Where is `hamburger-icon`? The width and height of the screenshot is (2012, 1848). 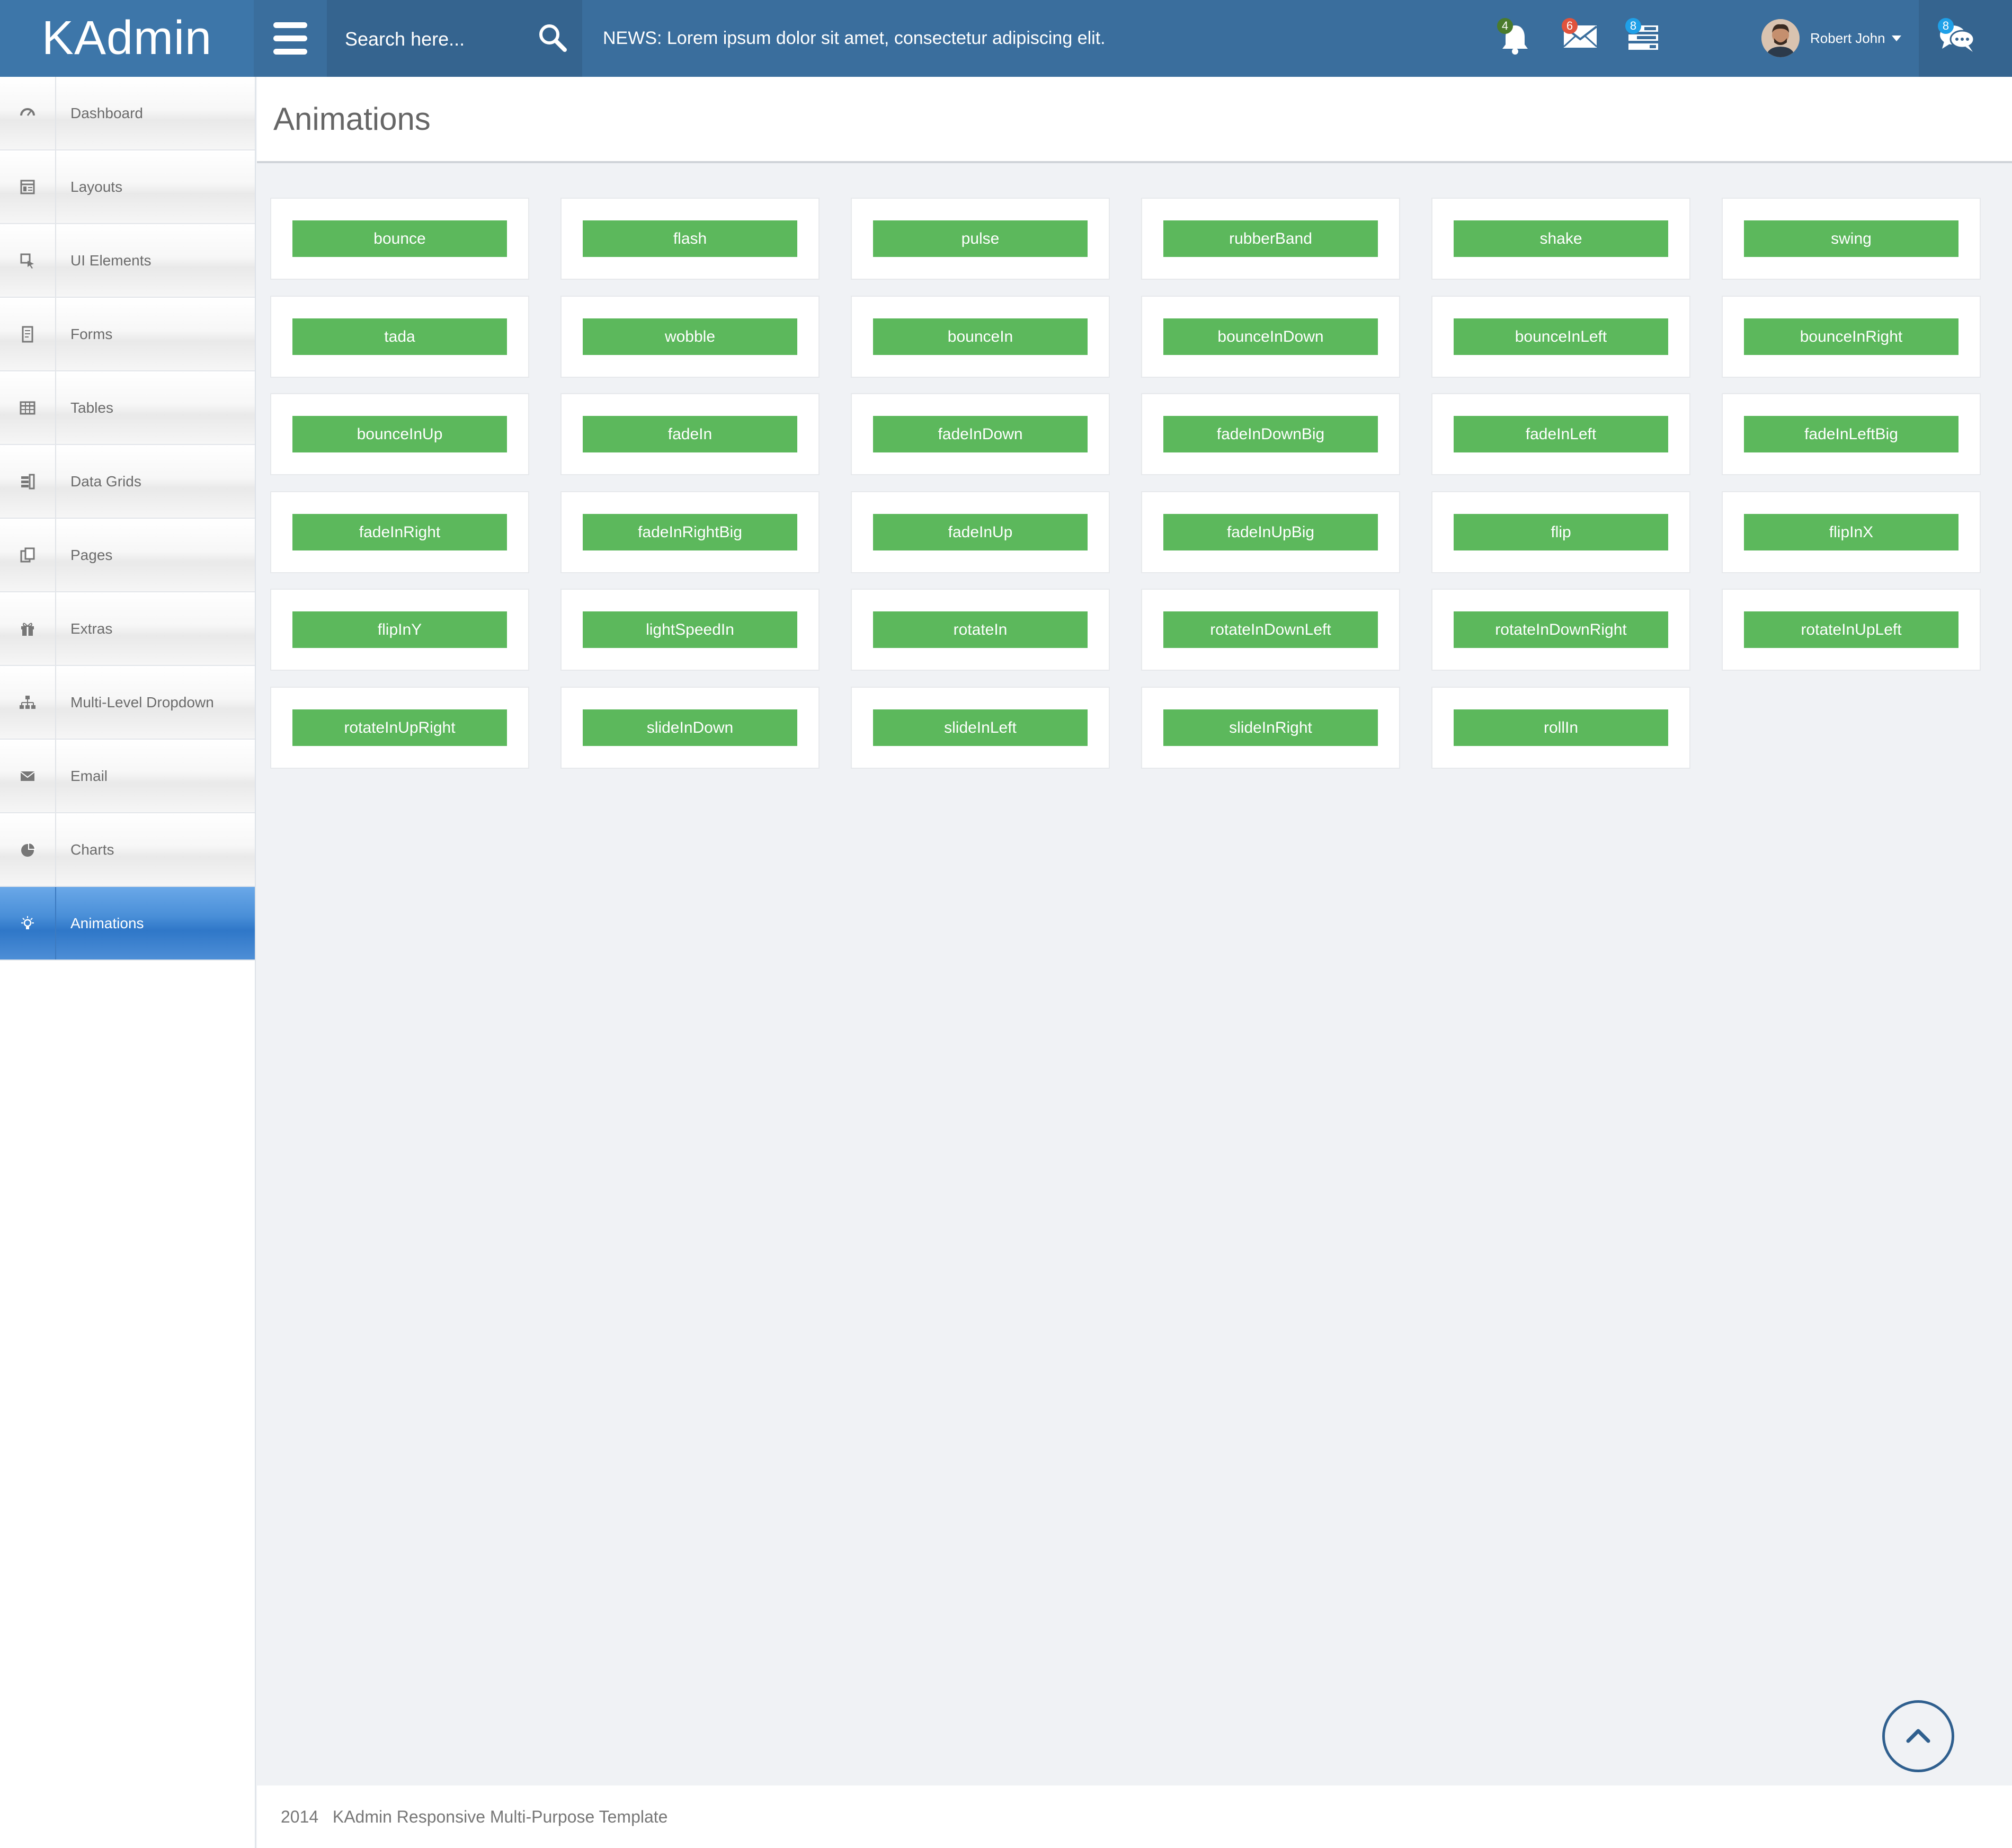 hamburger-icon is located at coordinates (290, 25).